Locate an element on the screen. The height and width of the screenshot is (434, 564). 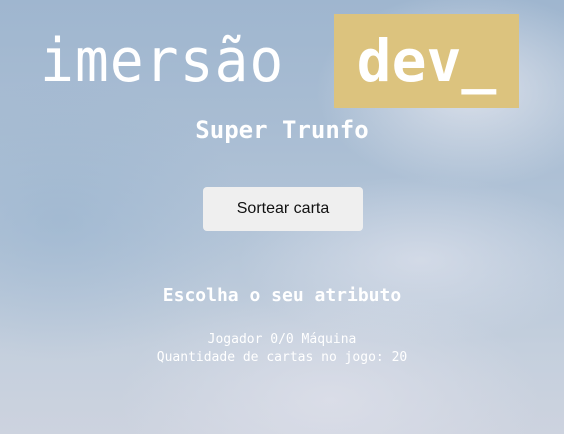
page-title: Super Trunfo is located at coordinates (282, 130).